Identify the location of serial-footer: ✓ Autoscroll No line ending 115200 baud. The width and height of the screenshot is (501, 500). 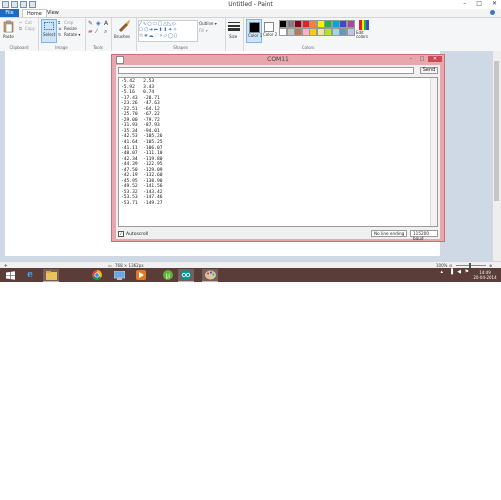
(278, 235).